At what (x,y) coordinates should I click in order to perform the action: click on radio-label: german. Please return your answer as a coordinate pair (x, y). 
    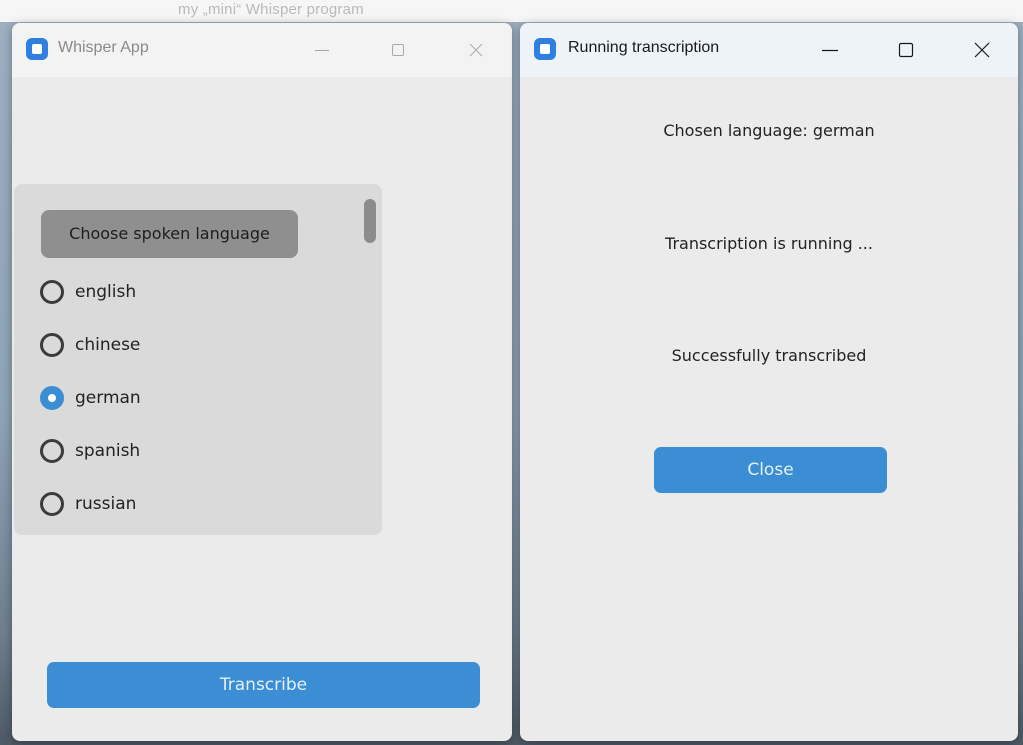
    Looking at the image, I should click on (108, 398).